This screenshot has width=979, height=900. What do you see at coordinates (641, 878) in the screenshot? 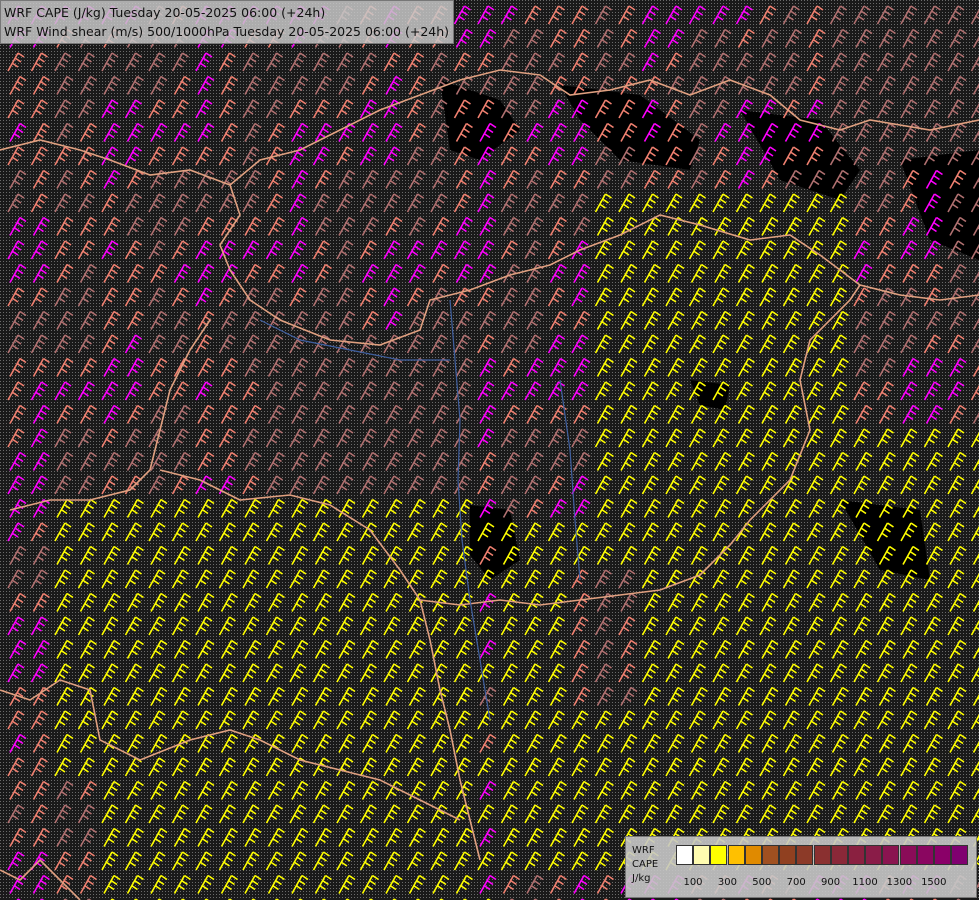
I see `legend-unit-label: J/kg` at bounding box center [641, 878].